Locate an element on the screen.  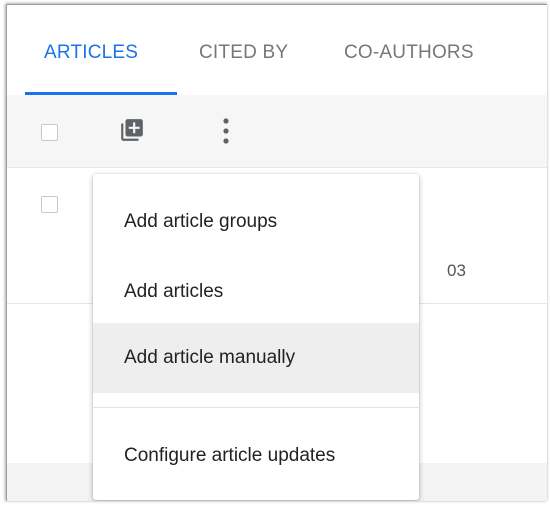
articles-toolbar is located at coordinates (277, 131).